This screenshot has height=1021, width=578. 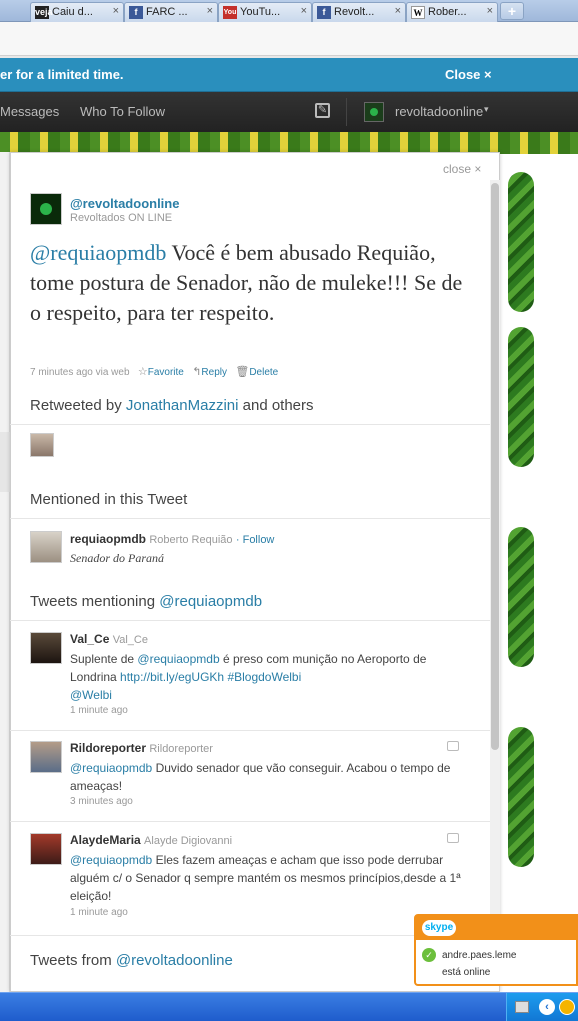 What do you see at coordinates (61, 372) in the screenshot?
I see `tweet-time: 7 minutes ago` at bounding box center [61, 372].